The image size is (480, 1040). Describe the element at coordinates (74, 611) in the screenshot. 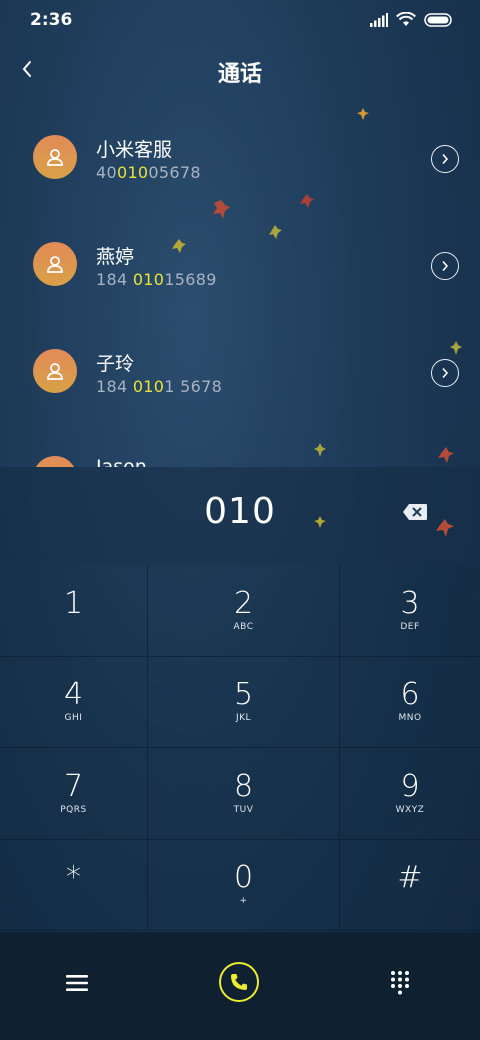

I see `key-1: 1` at that location.